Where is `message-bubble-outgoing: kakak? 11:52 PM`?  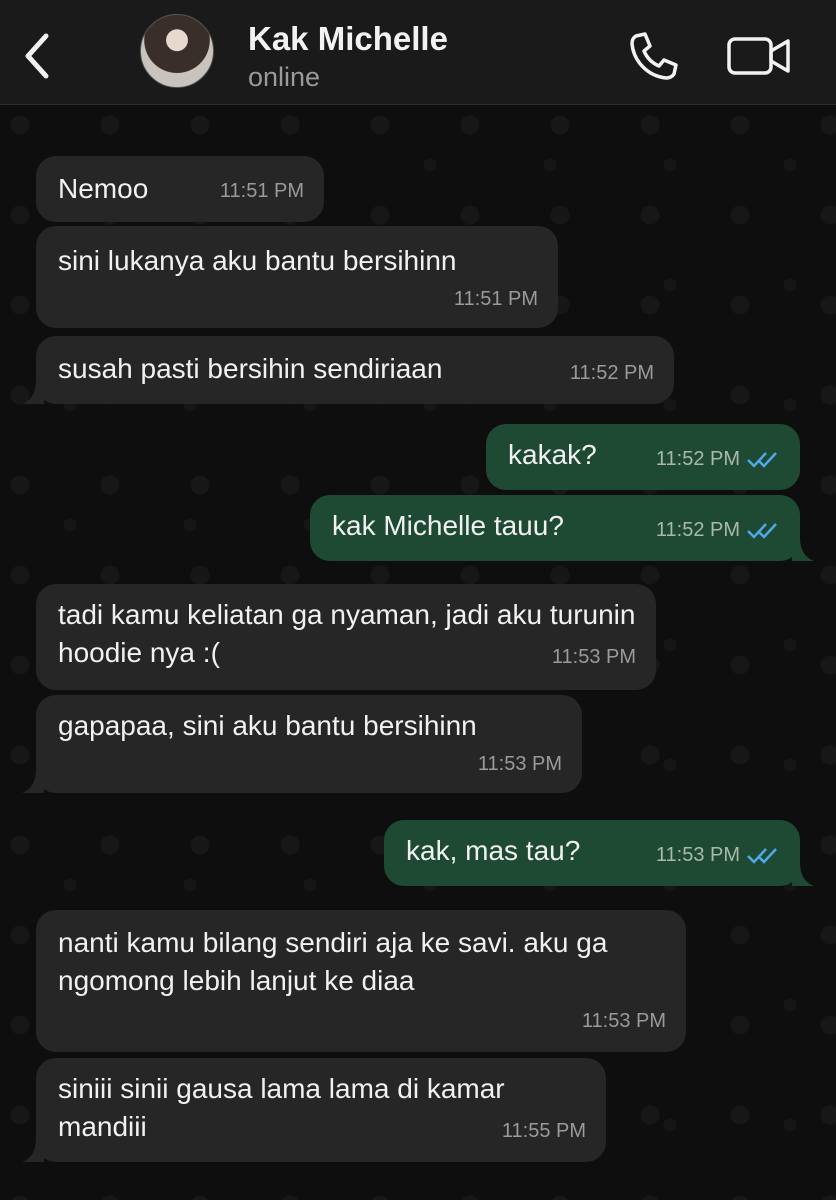
message-bubble-outgoing: kakak? 11:52 PM is located at coordinates (643, 457).